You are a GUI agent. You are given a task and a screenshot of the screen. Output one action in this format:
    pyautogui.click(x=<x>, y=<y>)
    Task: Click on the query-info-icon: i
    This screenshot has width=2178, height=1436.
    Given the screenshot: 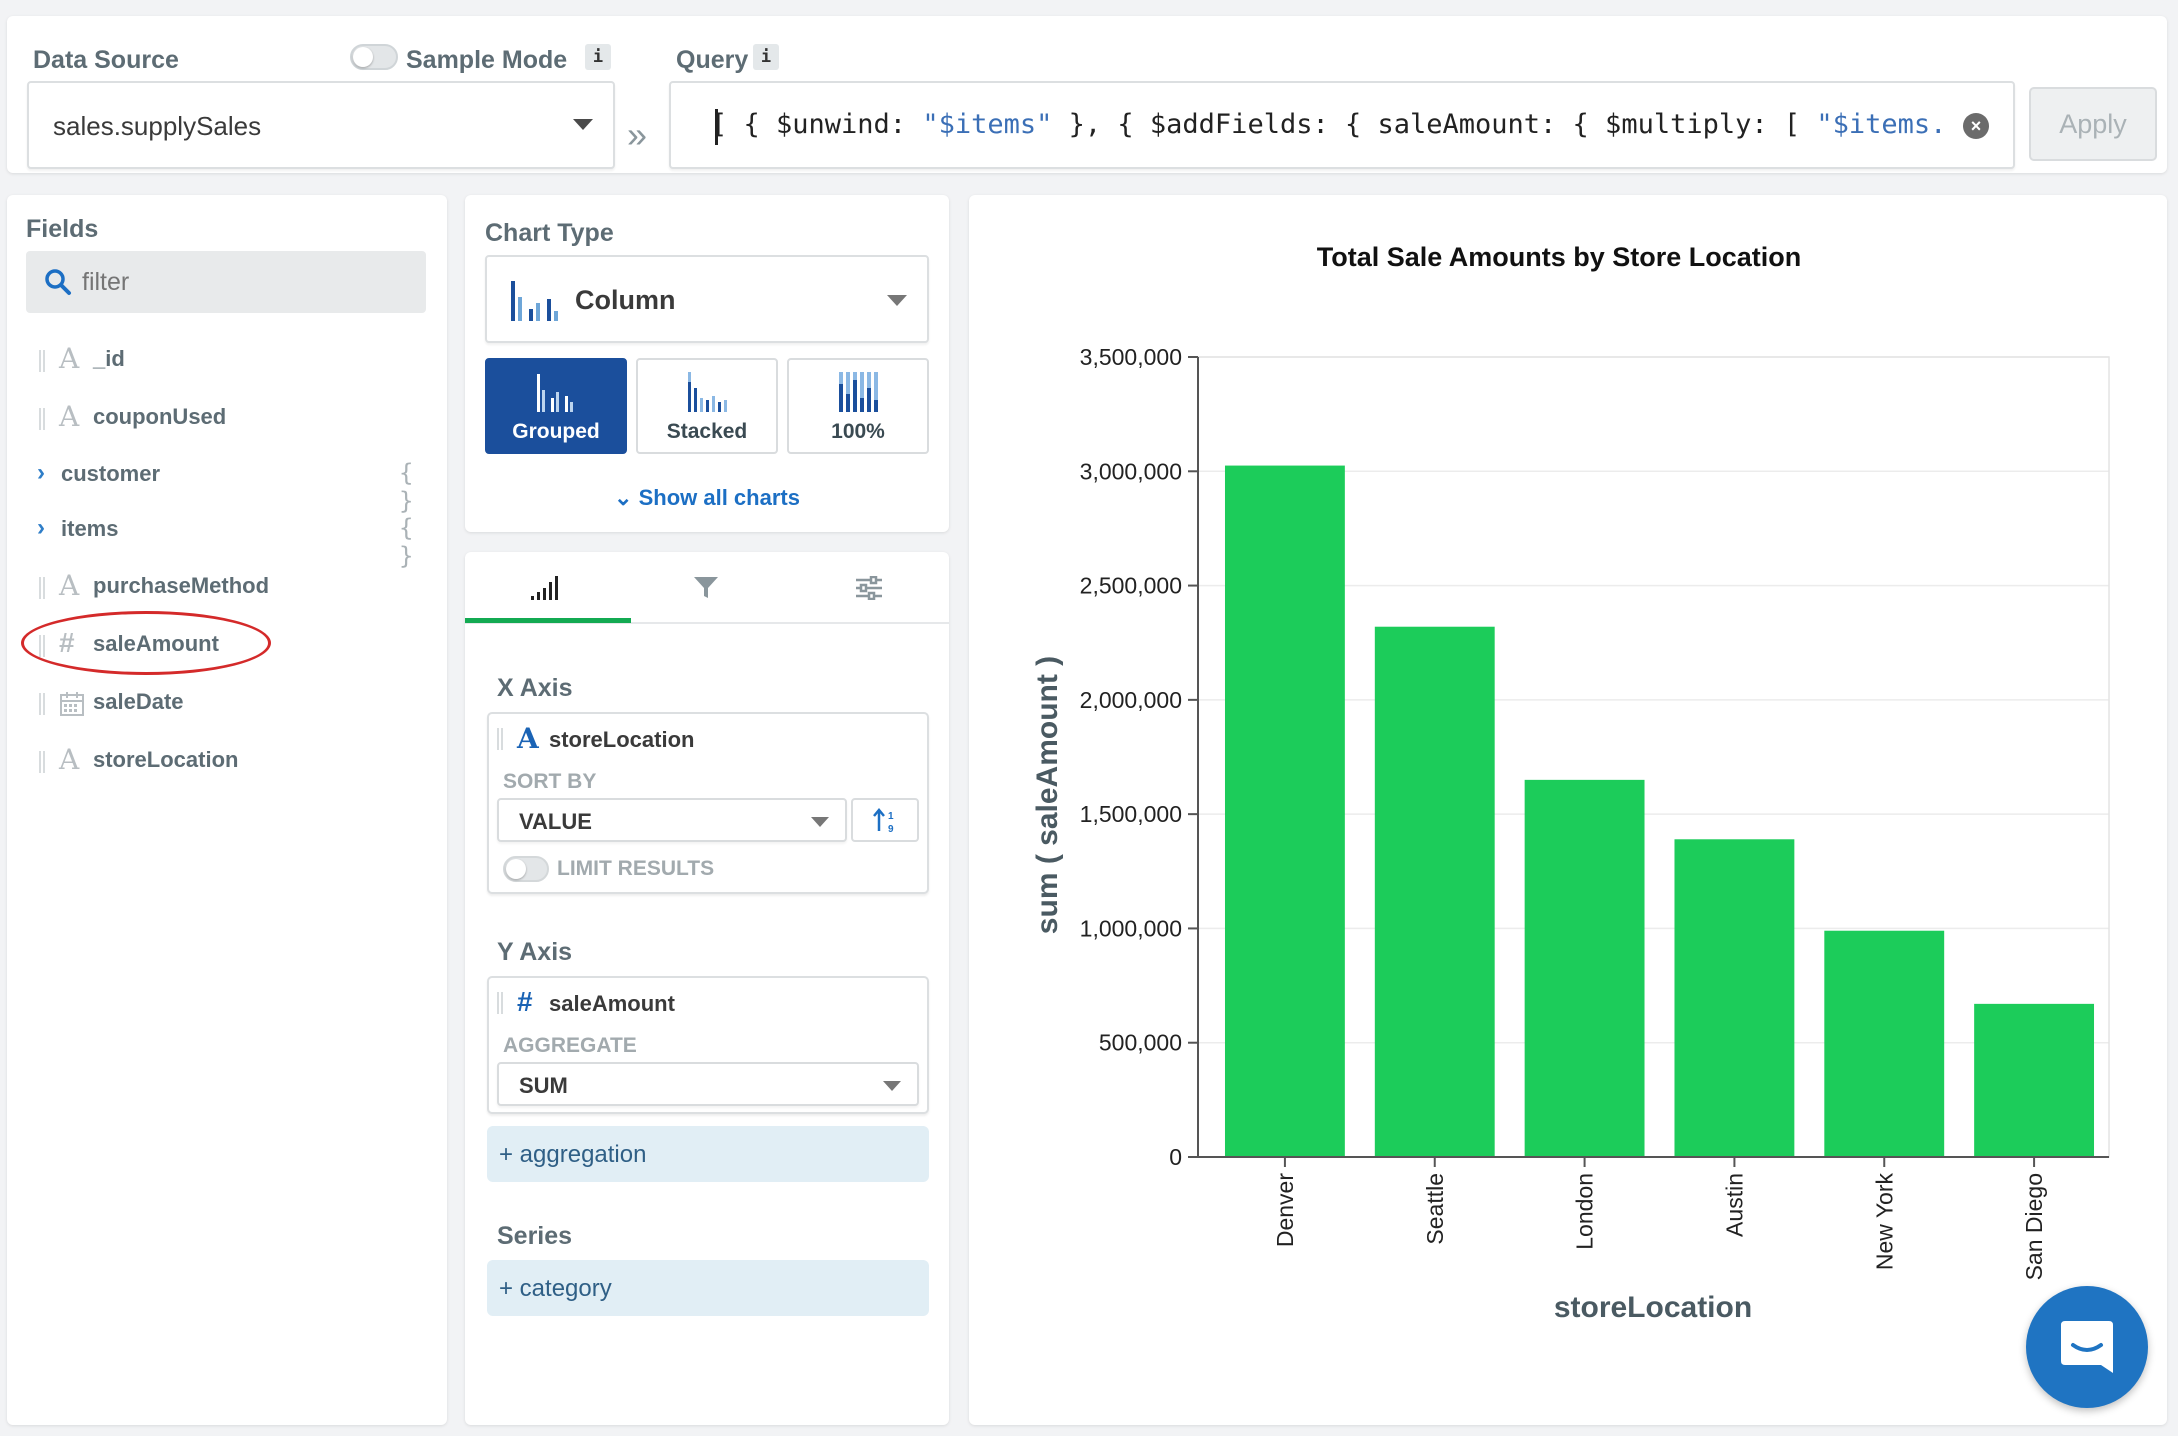 What is the action you would take?
    pyautogui.click(x=766, y=57)
    